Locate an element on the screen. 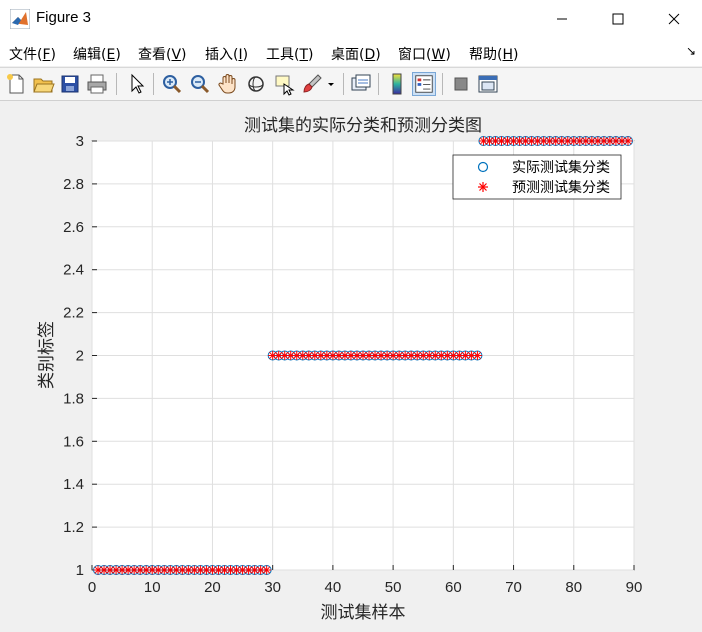 Image resolution: width=702 pixels, height=632 pixels. x-tick-label: 0 is located at coordinates (92, 587).